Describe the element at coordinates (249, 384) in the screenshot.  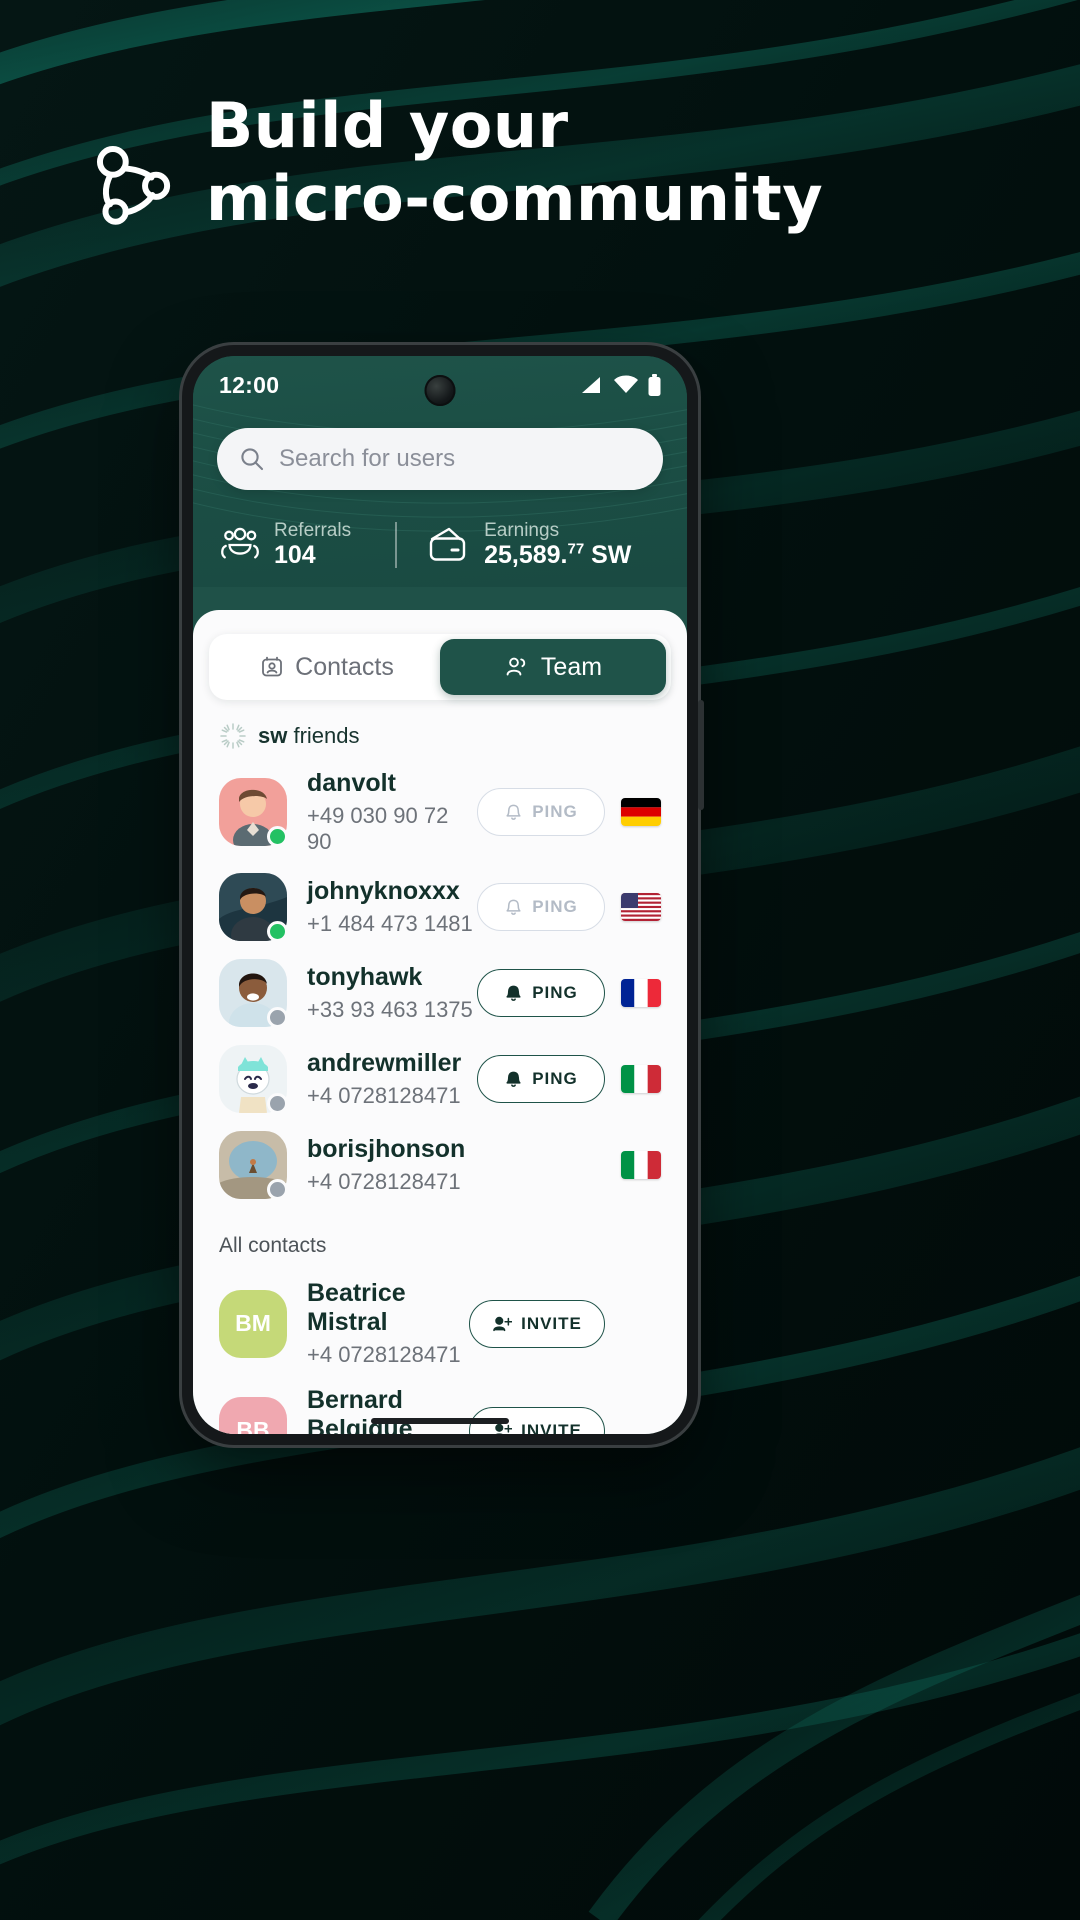
I see `status-clock: 12:00` at that location.